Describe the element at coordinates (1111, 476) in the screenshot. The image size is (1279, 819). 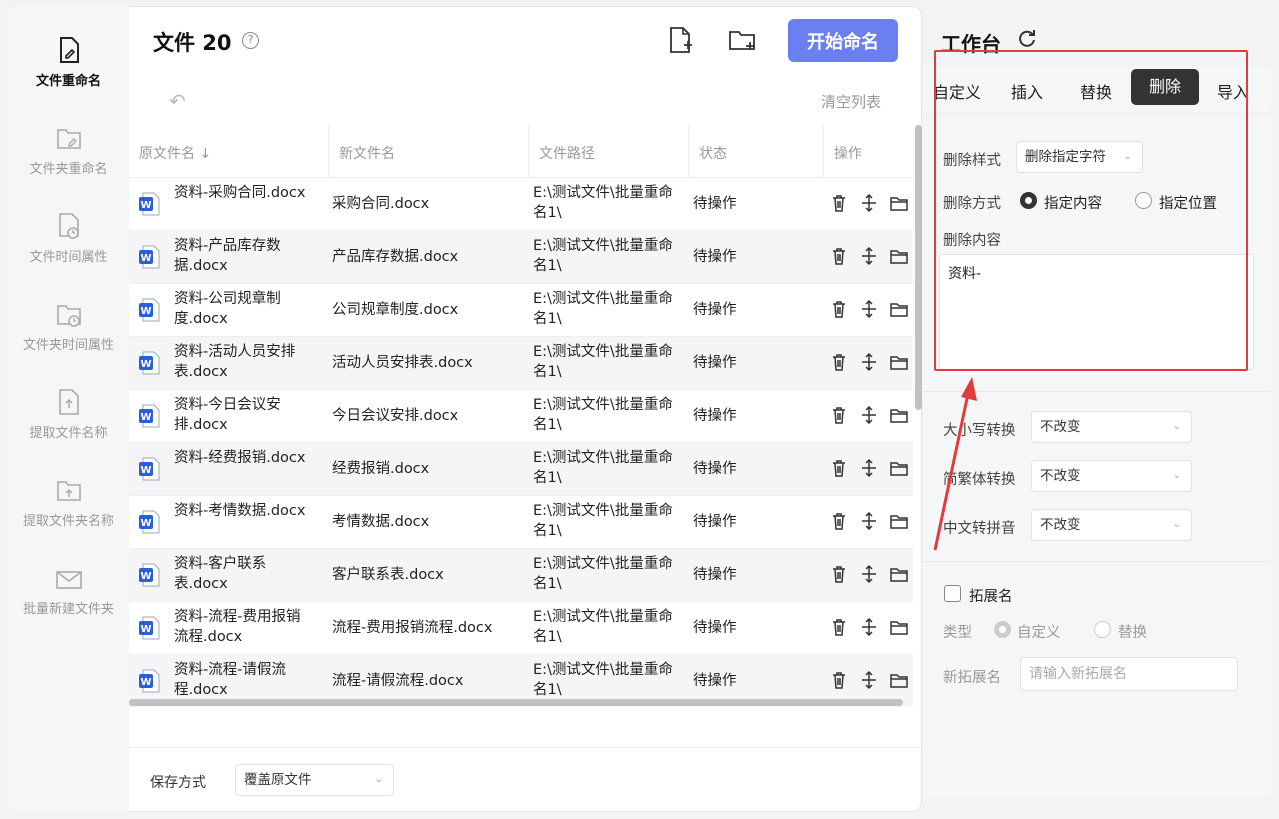
I see `traditional-select: 不改变 ⌄` at that location.